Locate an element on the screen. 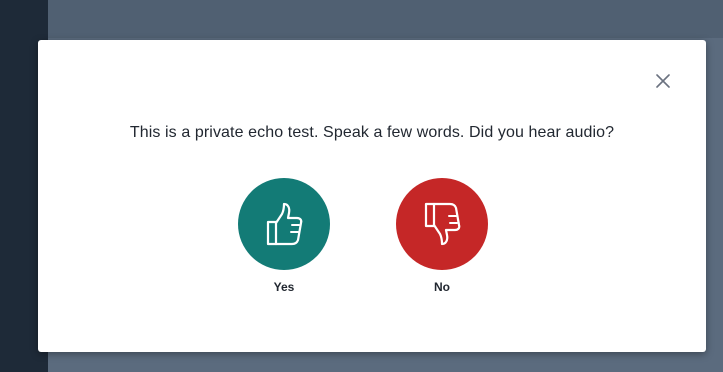 The height and width of the screenshot is (372, 723). thumbs-down-icon is located at coordinates (442, 224).